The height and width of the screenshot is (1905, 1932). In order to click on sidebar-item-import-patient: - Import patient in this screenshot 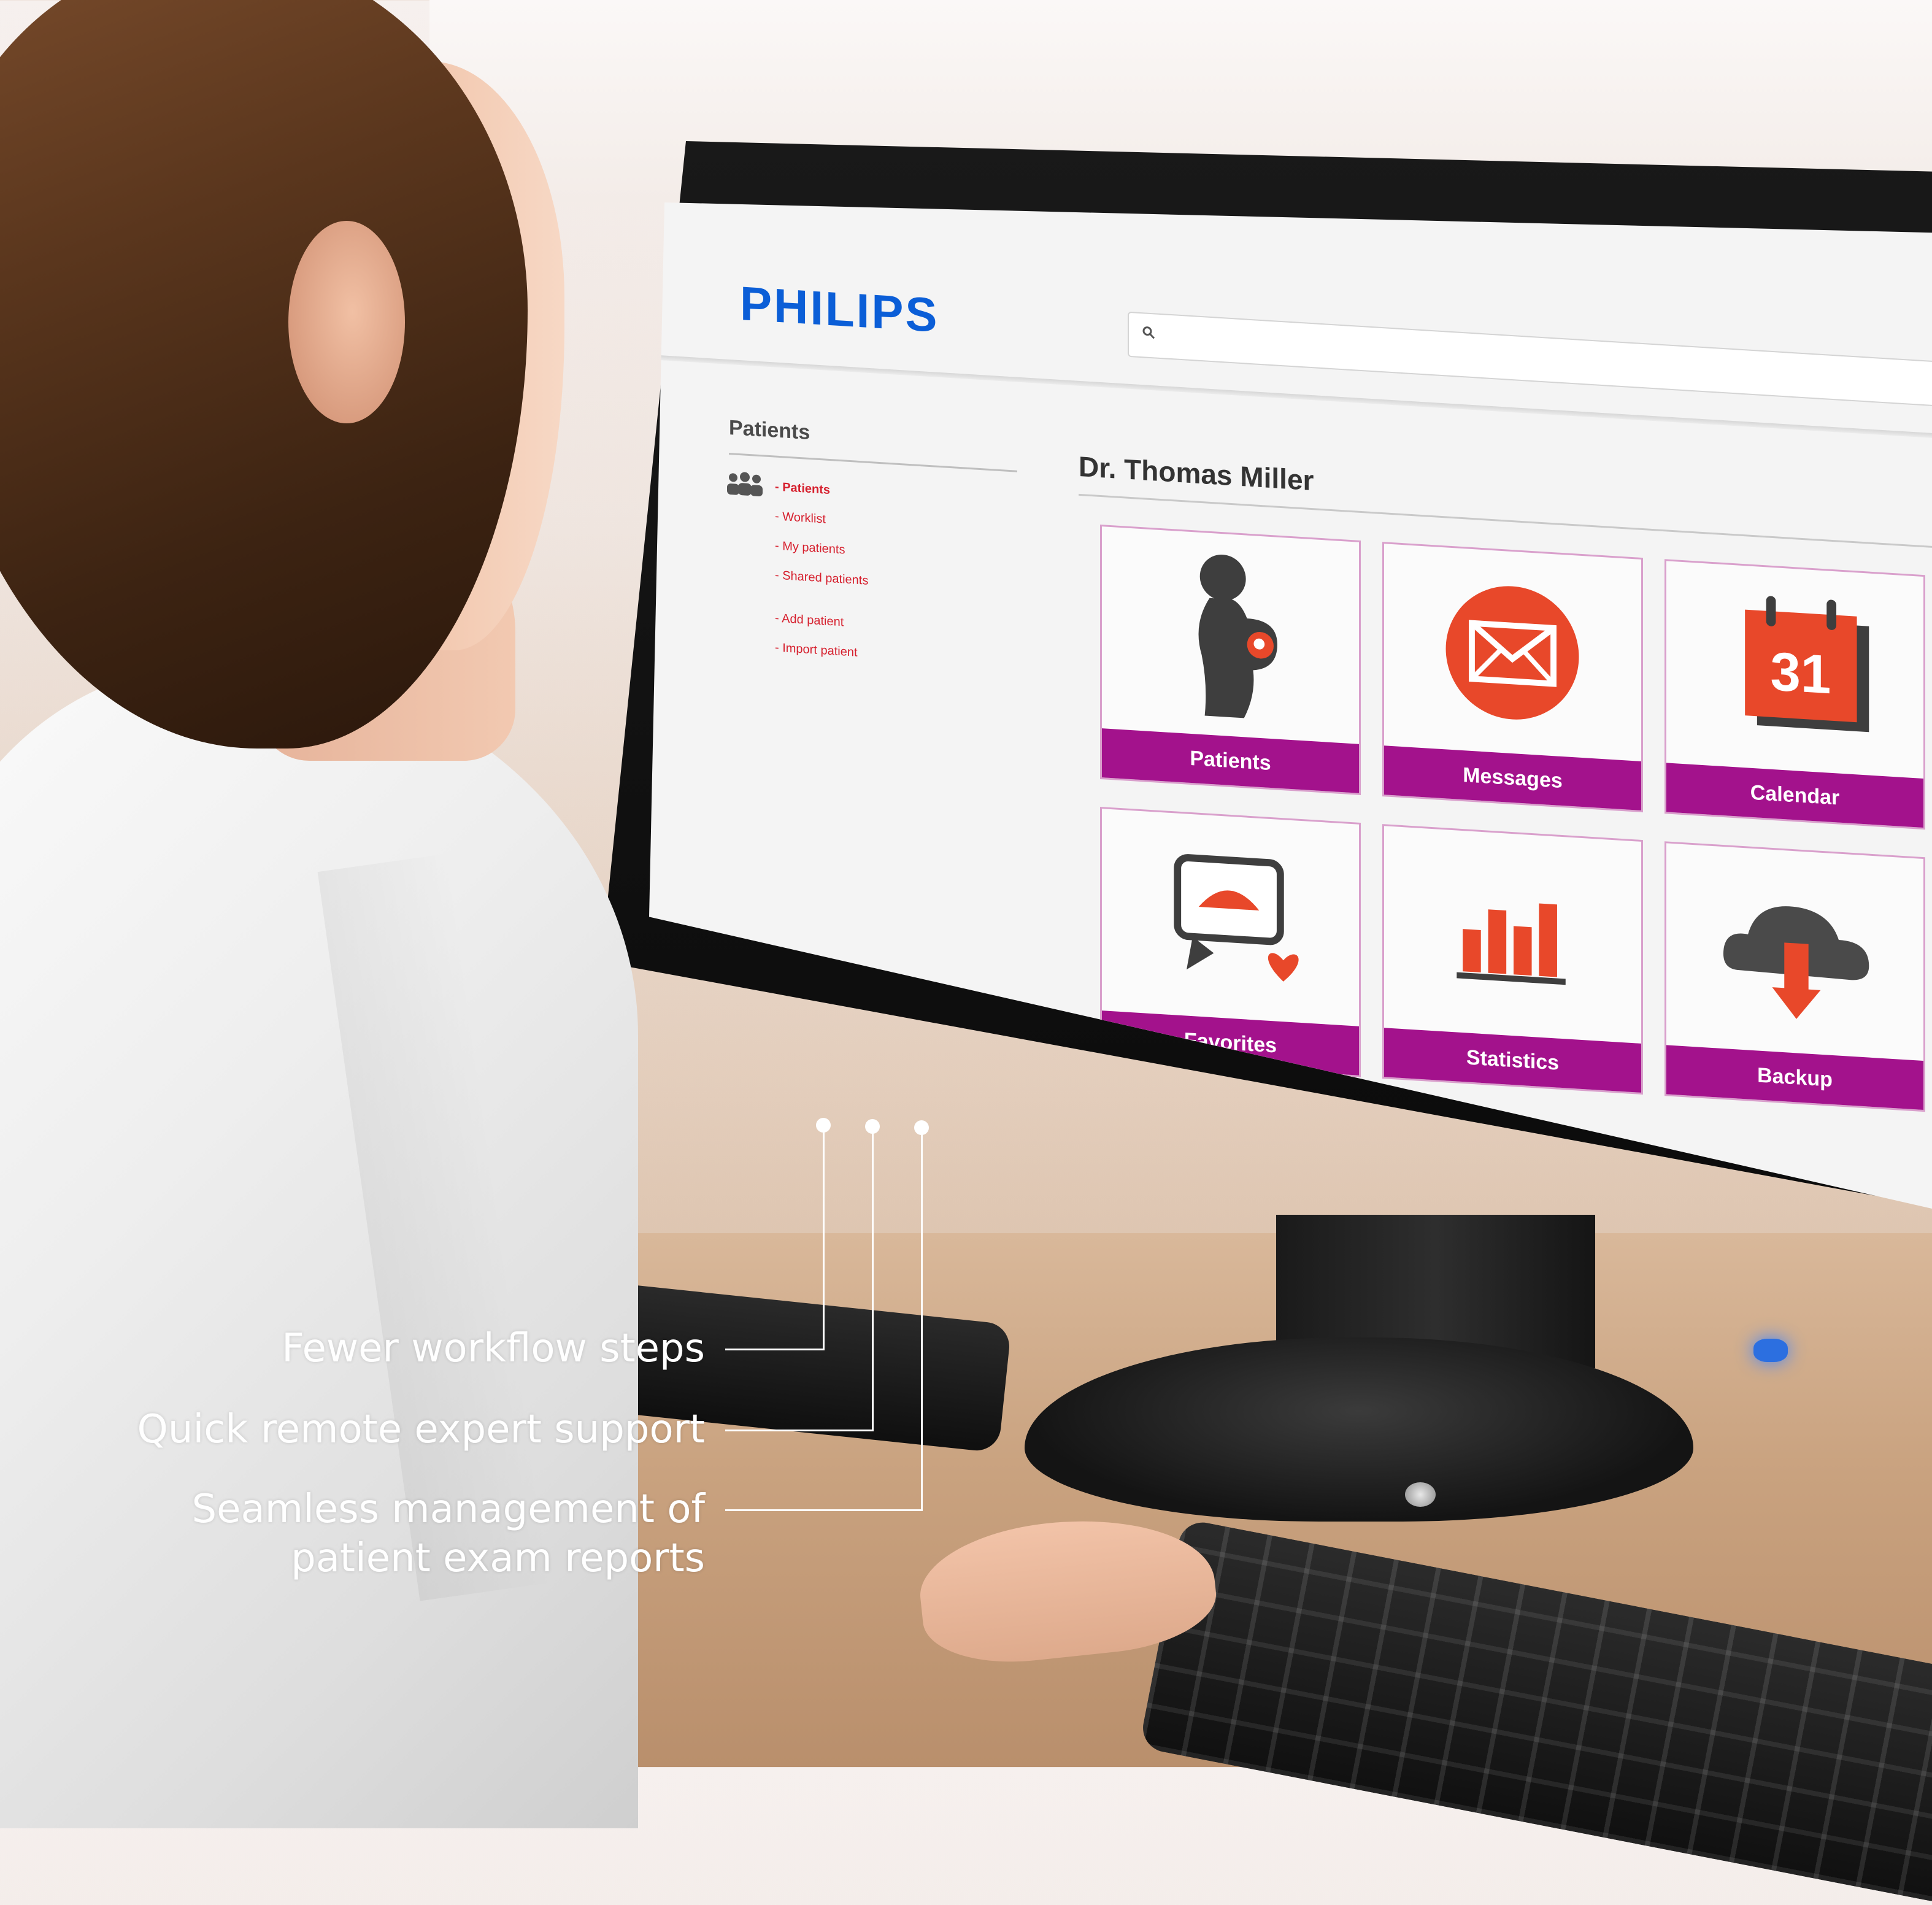, I will do `click(821, 658)`.